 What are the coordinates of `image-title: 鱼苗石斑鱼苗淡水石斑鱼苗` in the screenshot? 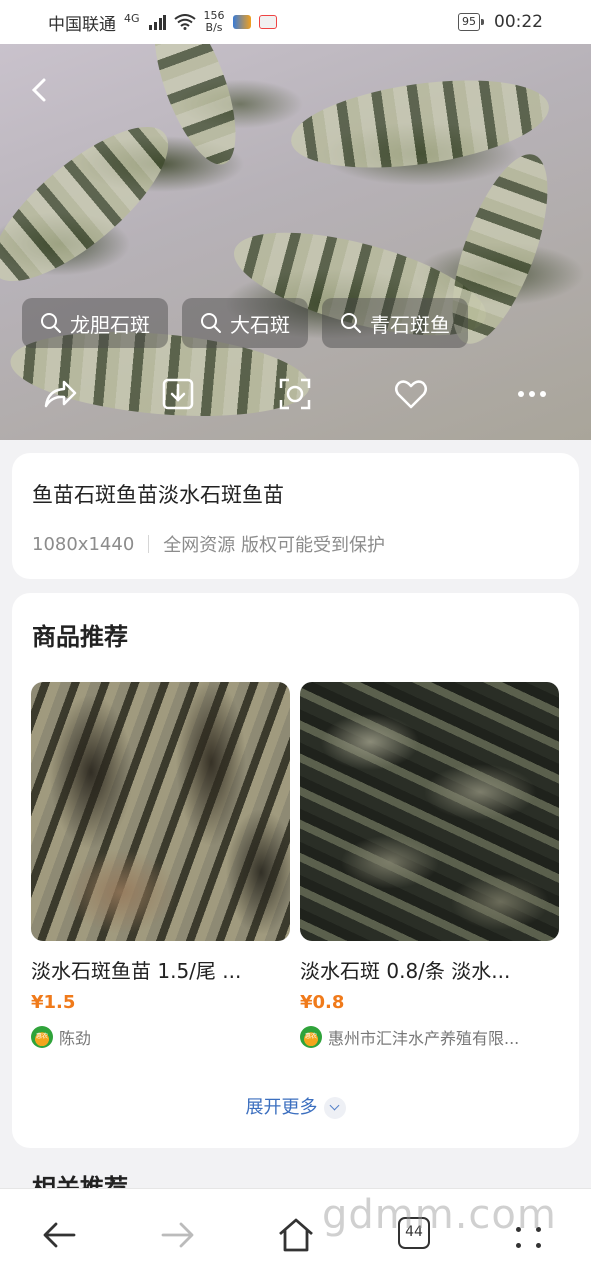 It's located at (295, 494).